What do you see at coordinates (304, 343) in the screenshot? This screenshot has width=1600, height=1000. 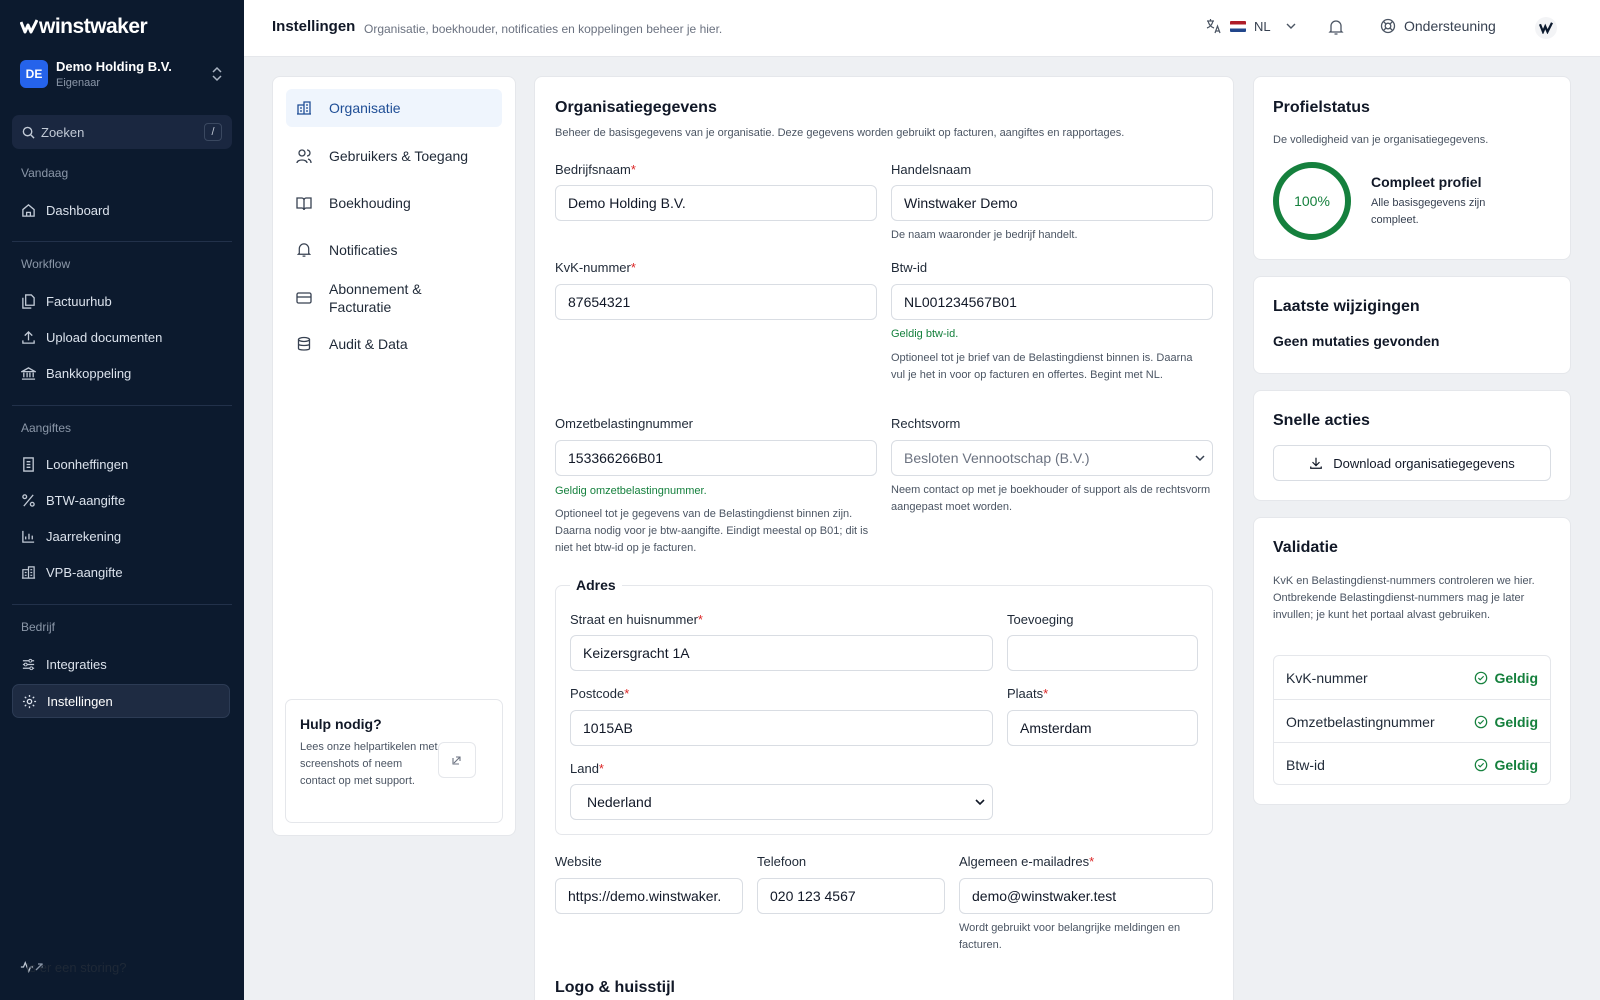 I see `database-icon` at bounding box center [304, 343].